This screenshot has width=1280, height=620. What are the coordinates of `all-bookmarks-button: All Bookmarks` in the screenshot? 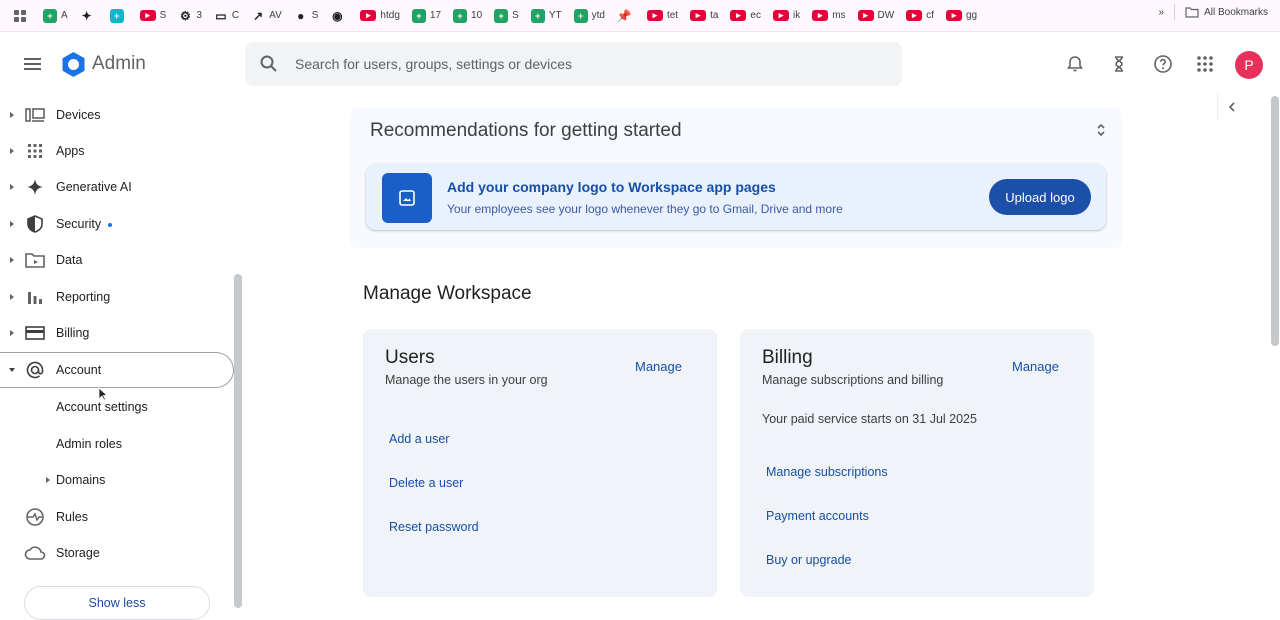 It's located at (1236, 12).